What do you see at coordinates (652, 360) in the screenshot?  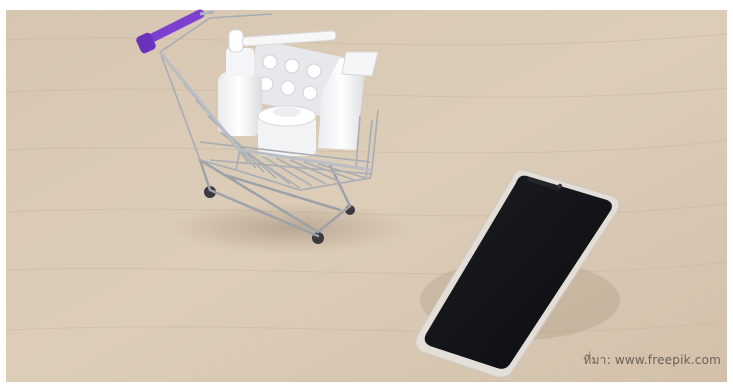 I see `photo-credit: ที่มา: www.freepik.com` at bounding box center [652, 360].